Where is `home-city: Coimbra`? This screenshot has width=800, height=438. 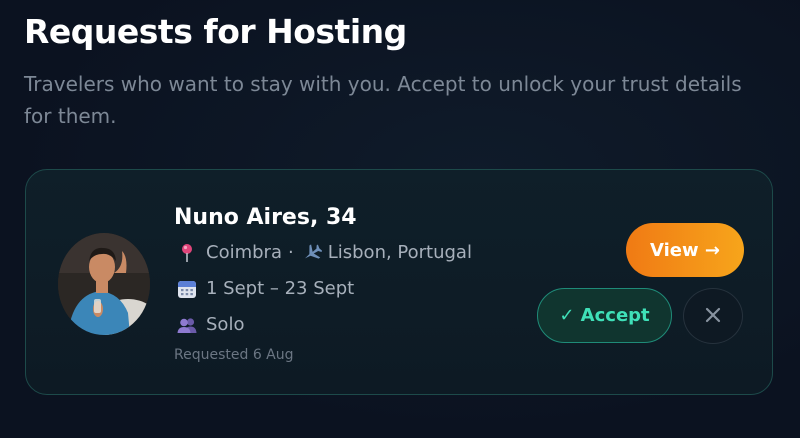 home-city: Coimbra is located at coordinates (244, 252).